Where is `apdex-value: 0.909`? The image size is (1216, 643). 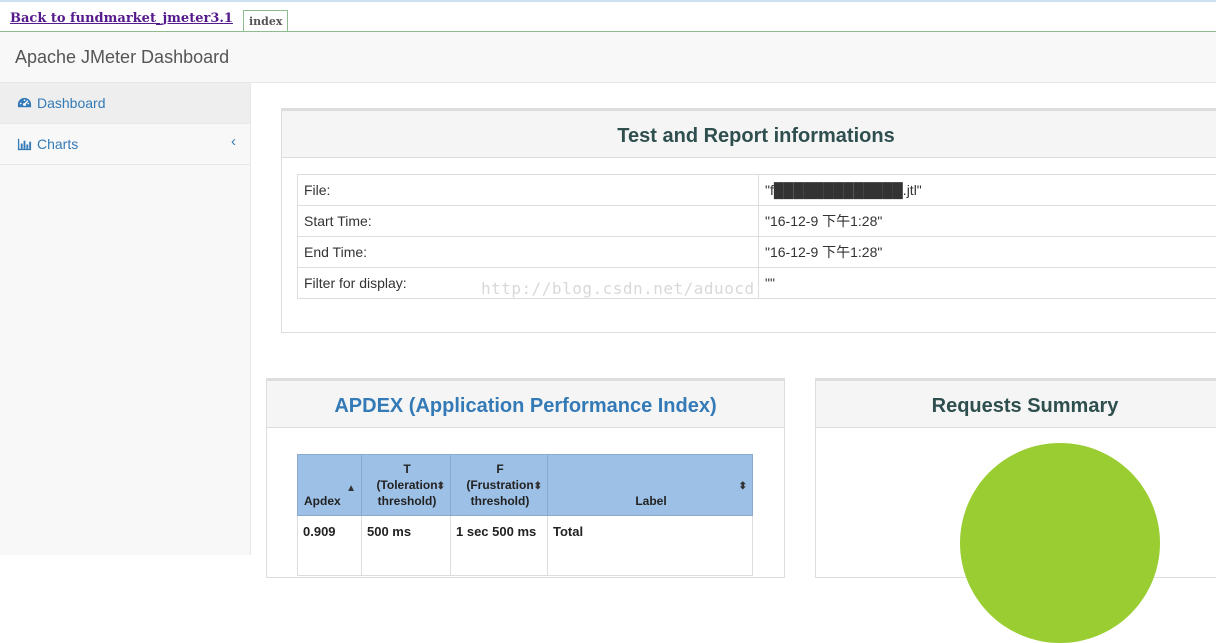 apdex-value: 0.909 is located at coordinates (330, 546).